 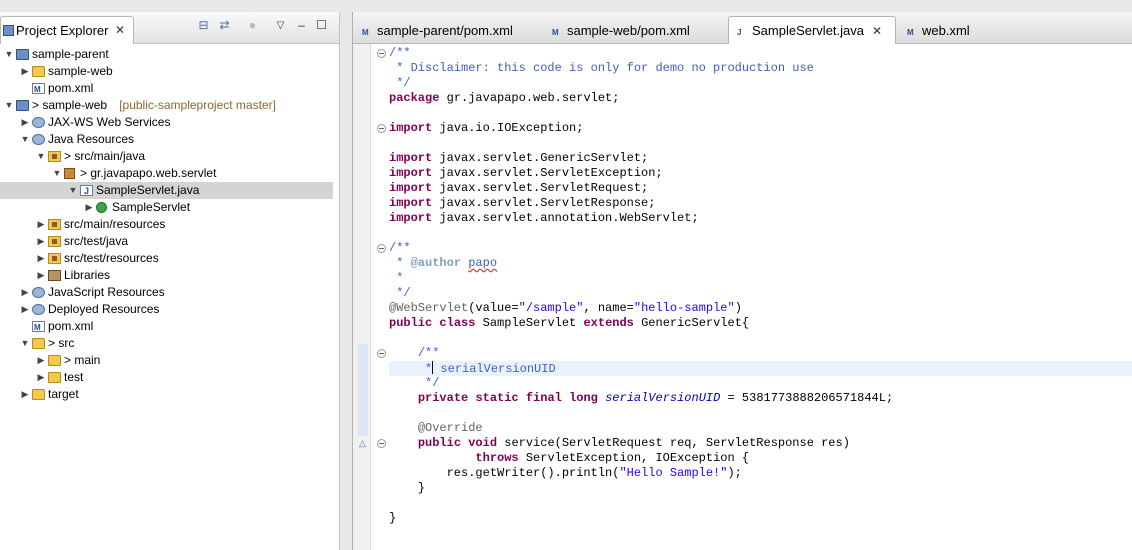 What do you see at coordinates (760, 368) in the screenshot?
I see `code-line: * serialVersionUID` at bounding box center [760, 368].